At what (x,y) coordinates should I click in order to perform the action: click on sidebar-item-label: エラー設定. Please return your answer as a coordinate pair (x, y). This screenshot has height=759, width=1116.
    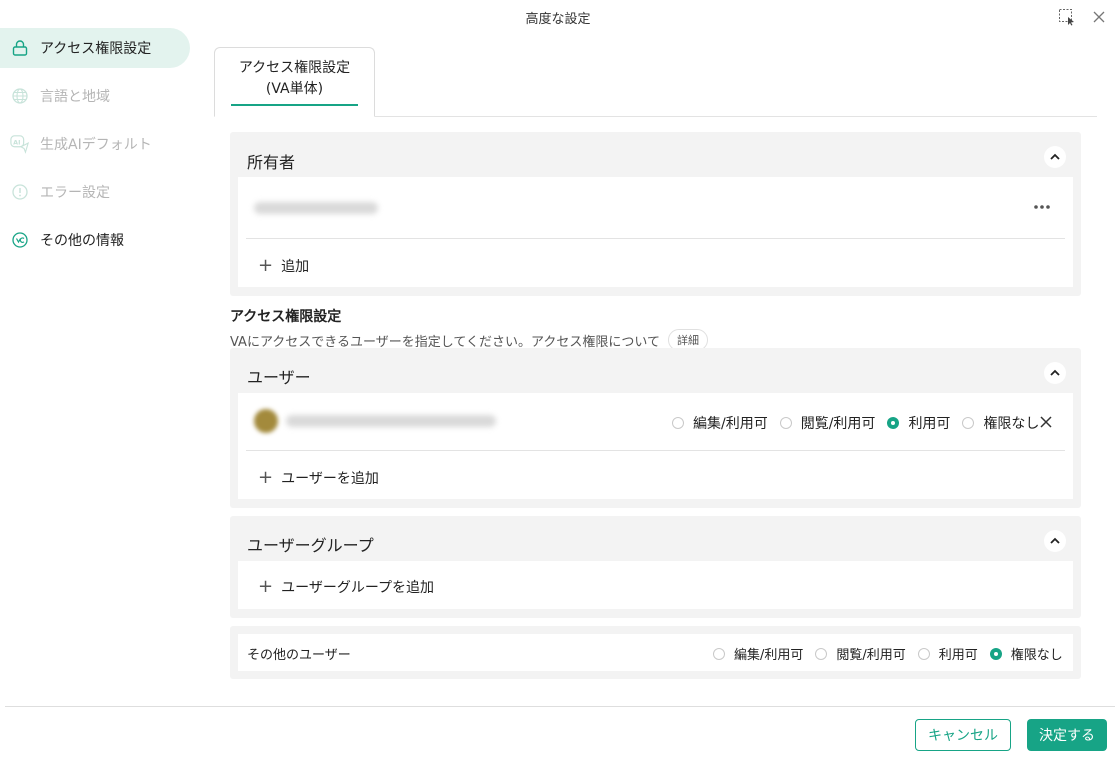
    Looking at the image, I should click on (75, 193).